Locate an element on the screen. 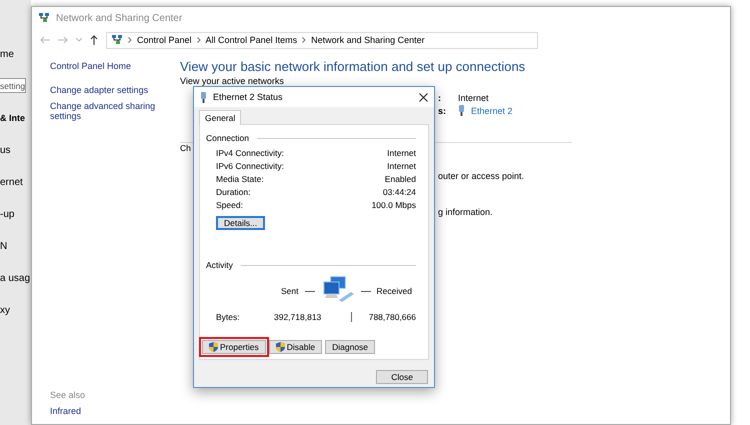 The height and width of the screenshot is (425, 750). breadcrumb: Network and Sharing Center is located at coordinates (368, 40).